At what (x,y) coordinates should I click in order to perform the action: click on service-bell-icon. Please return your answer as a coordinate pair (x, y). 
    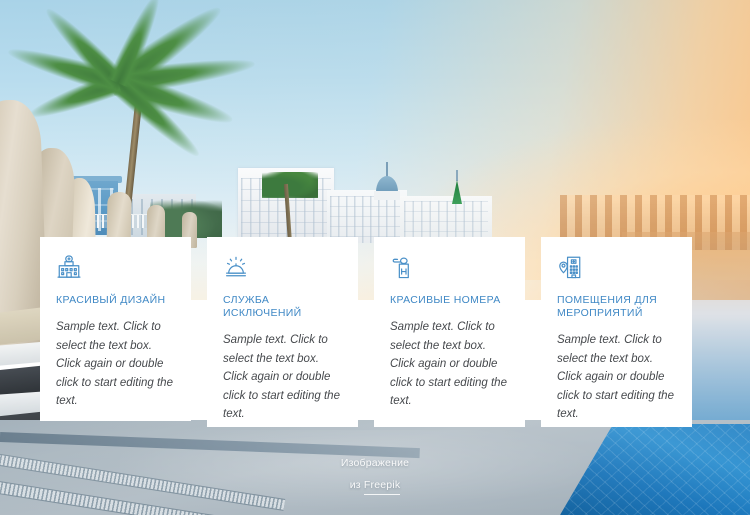
    Looking at the image, I should click on (236, 267).